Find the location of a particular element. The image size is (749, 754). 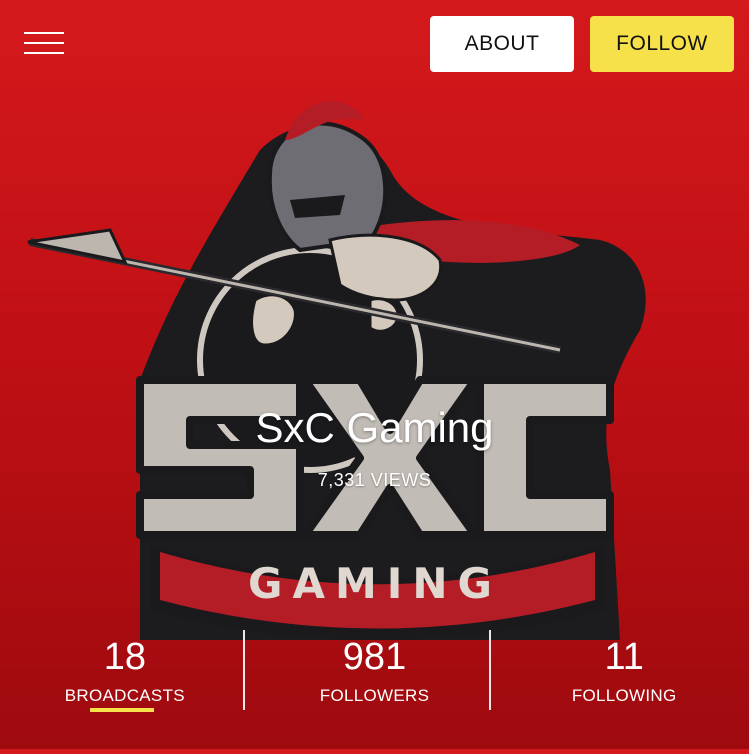

follow-button: FOLLOW is located at coordinates (662, 44).